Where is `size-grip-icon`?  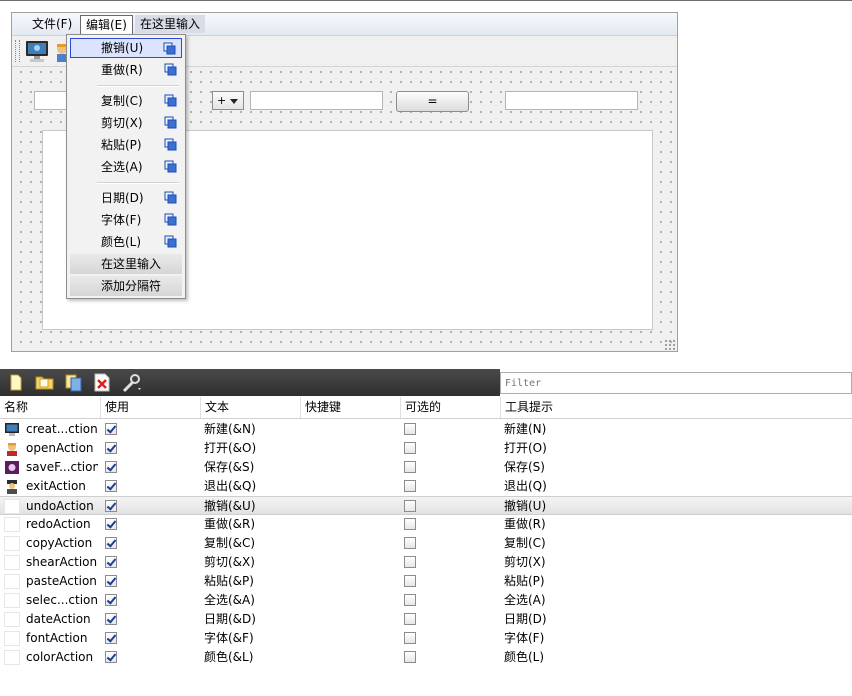
size-grip-icon is located at coordinates (670, 345).